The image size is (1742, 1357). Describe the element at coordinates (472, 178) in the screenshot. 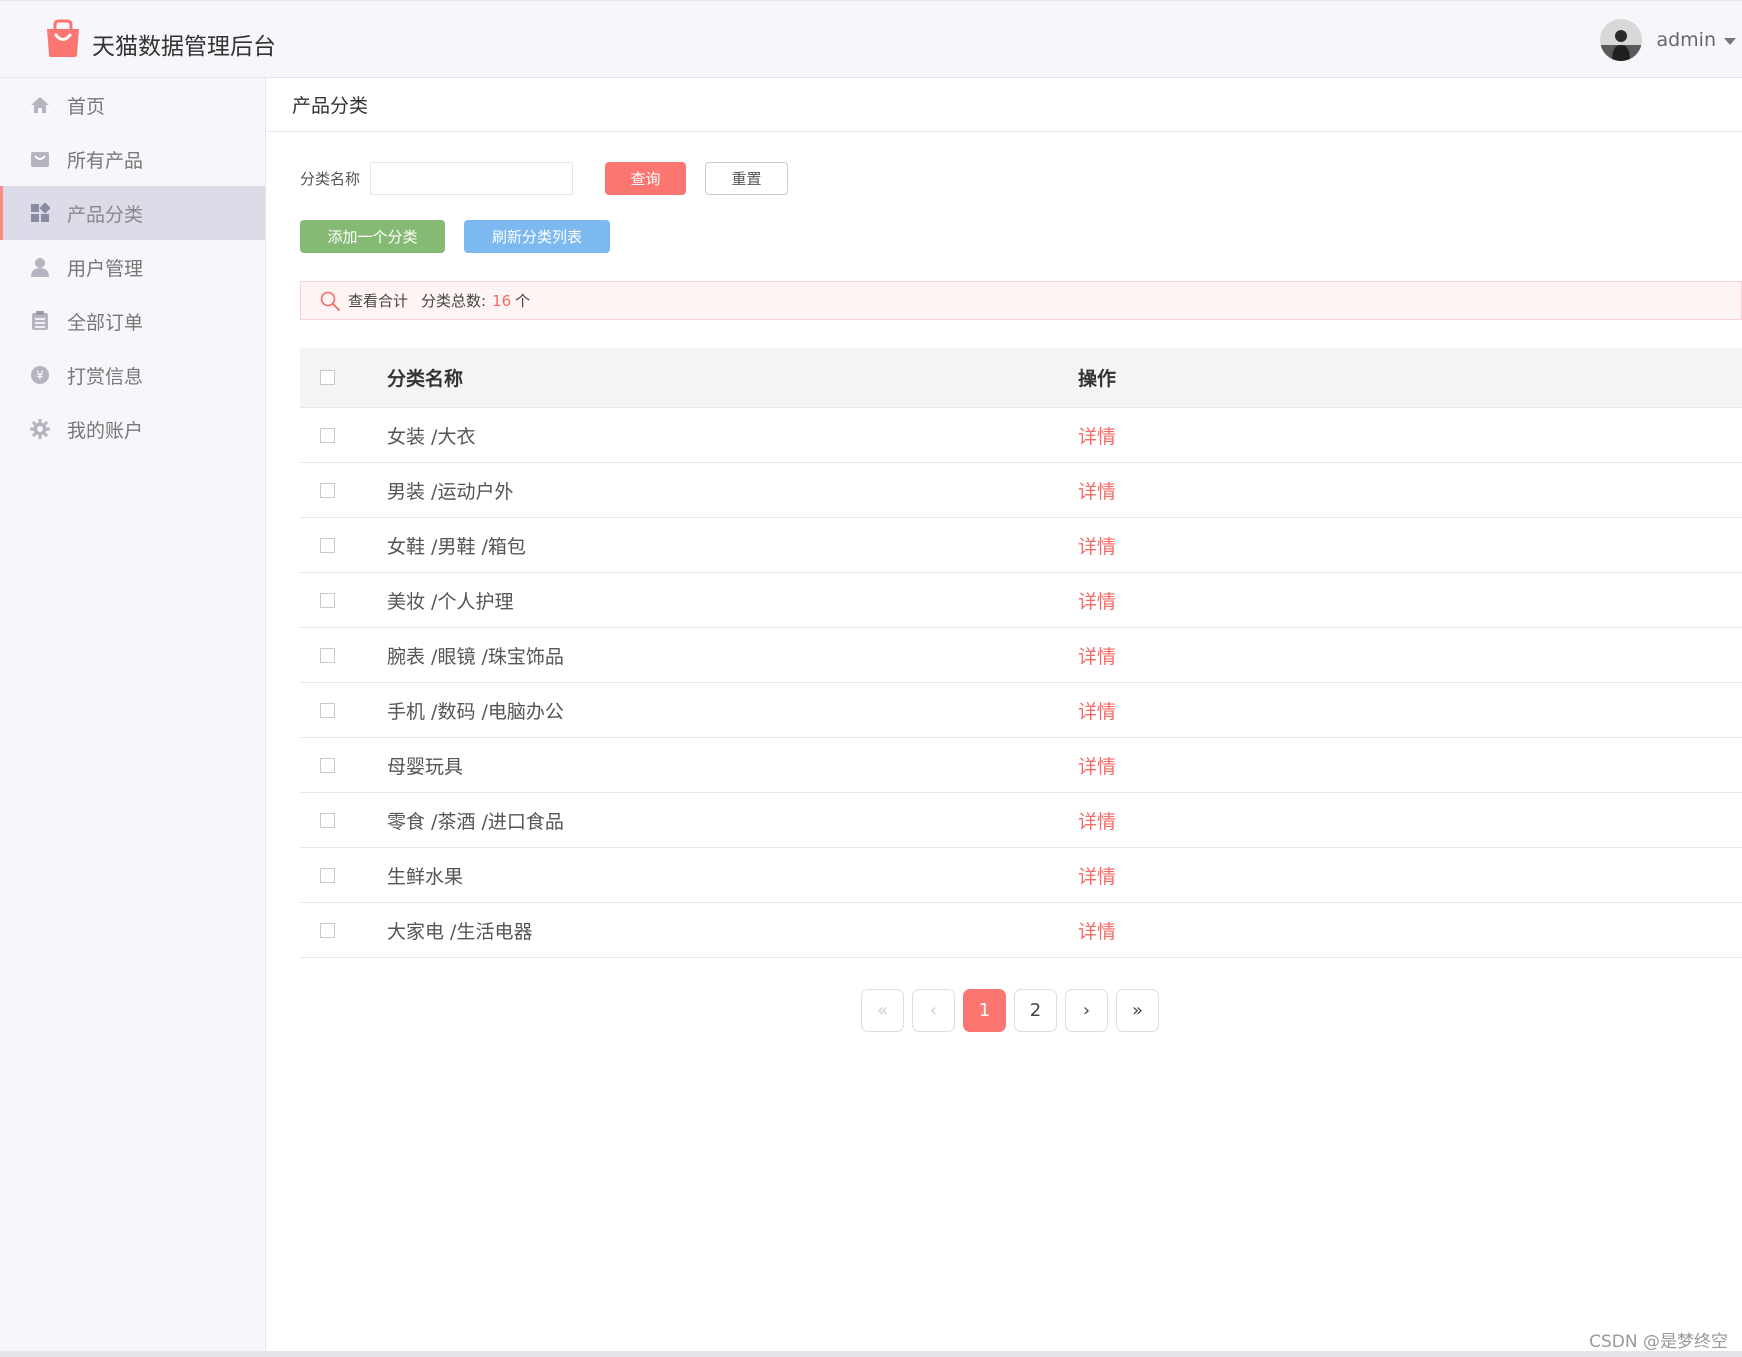

I see `category-name-input` at that location.